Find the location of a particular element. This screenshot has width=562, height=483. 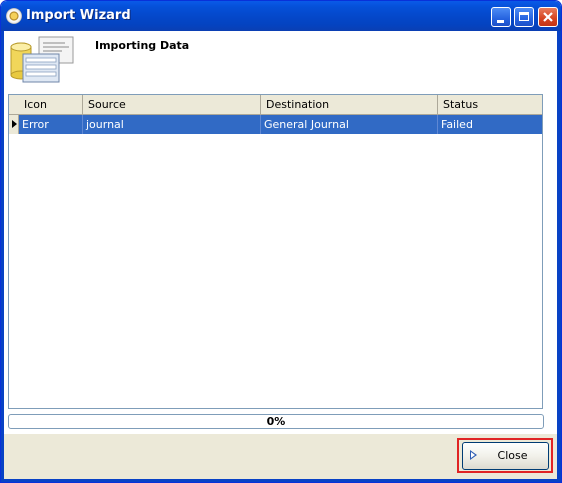

minimize-icon is located at coordinates (500, 21).